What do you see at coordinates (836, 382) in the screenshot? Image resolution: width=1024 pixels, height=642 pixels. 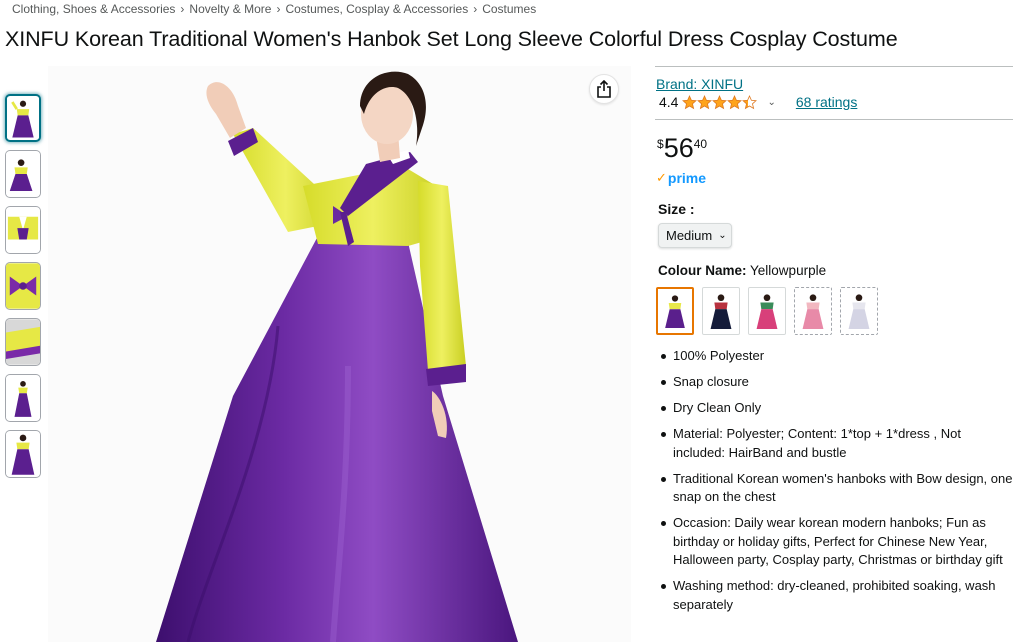 I see `feature-bullet: Snap closure` at bounding box center [836, 382].